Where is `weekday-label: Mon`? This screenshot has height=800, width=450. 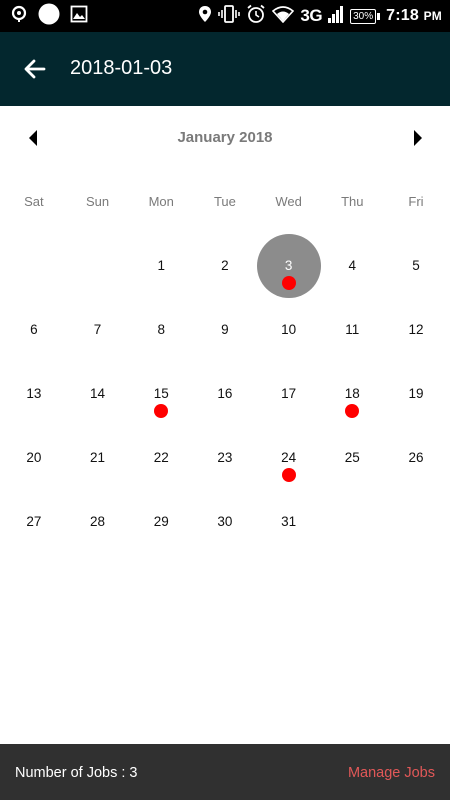
weekday-label: Mon is located at coordinates (161, 201).